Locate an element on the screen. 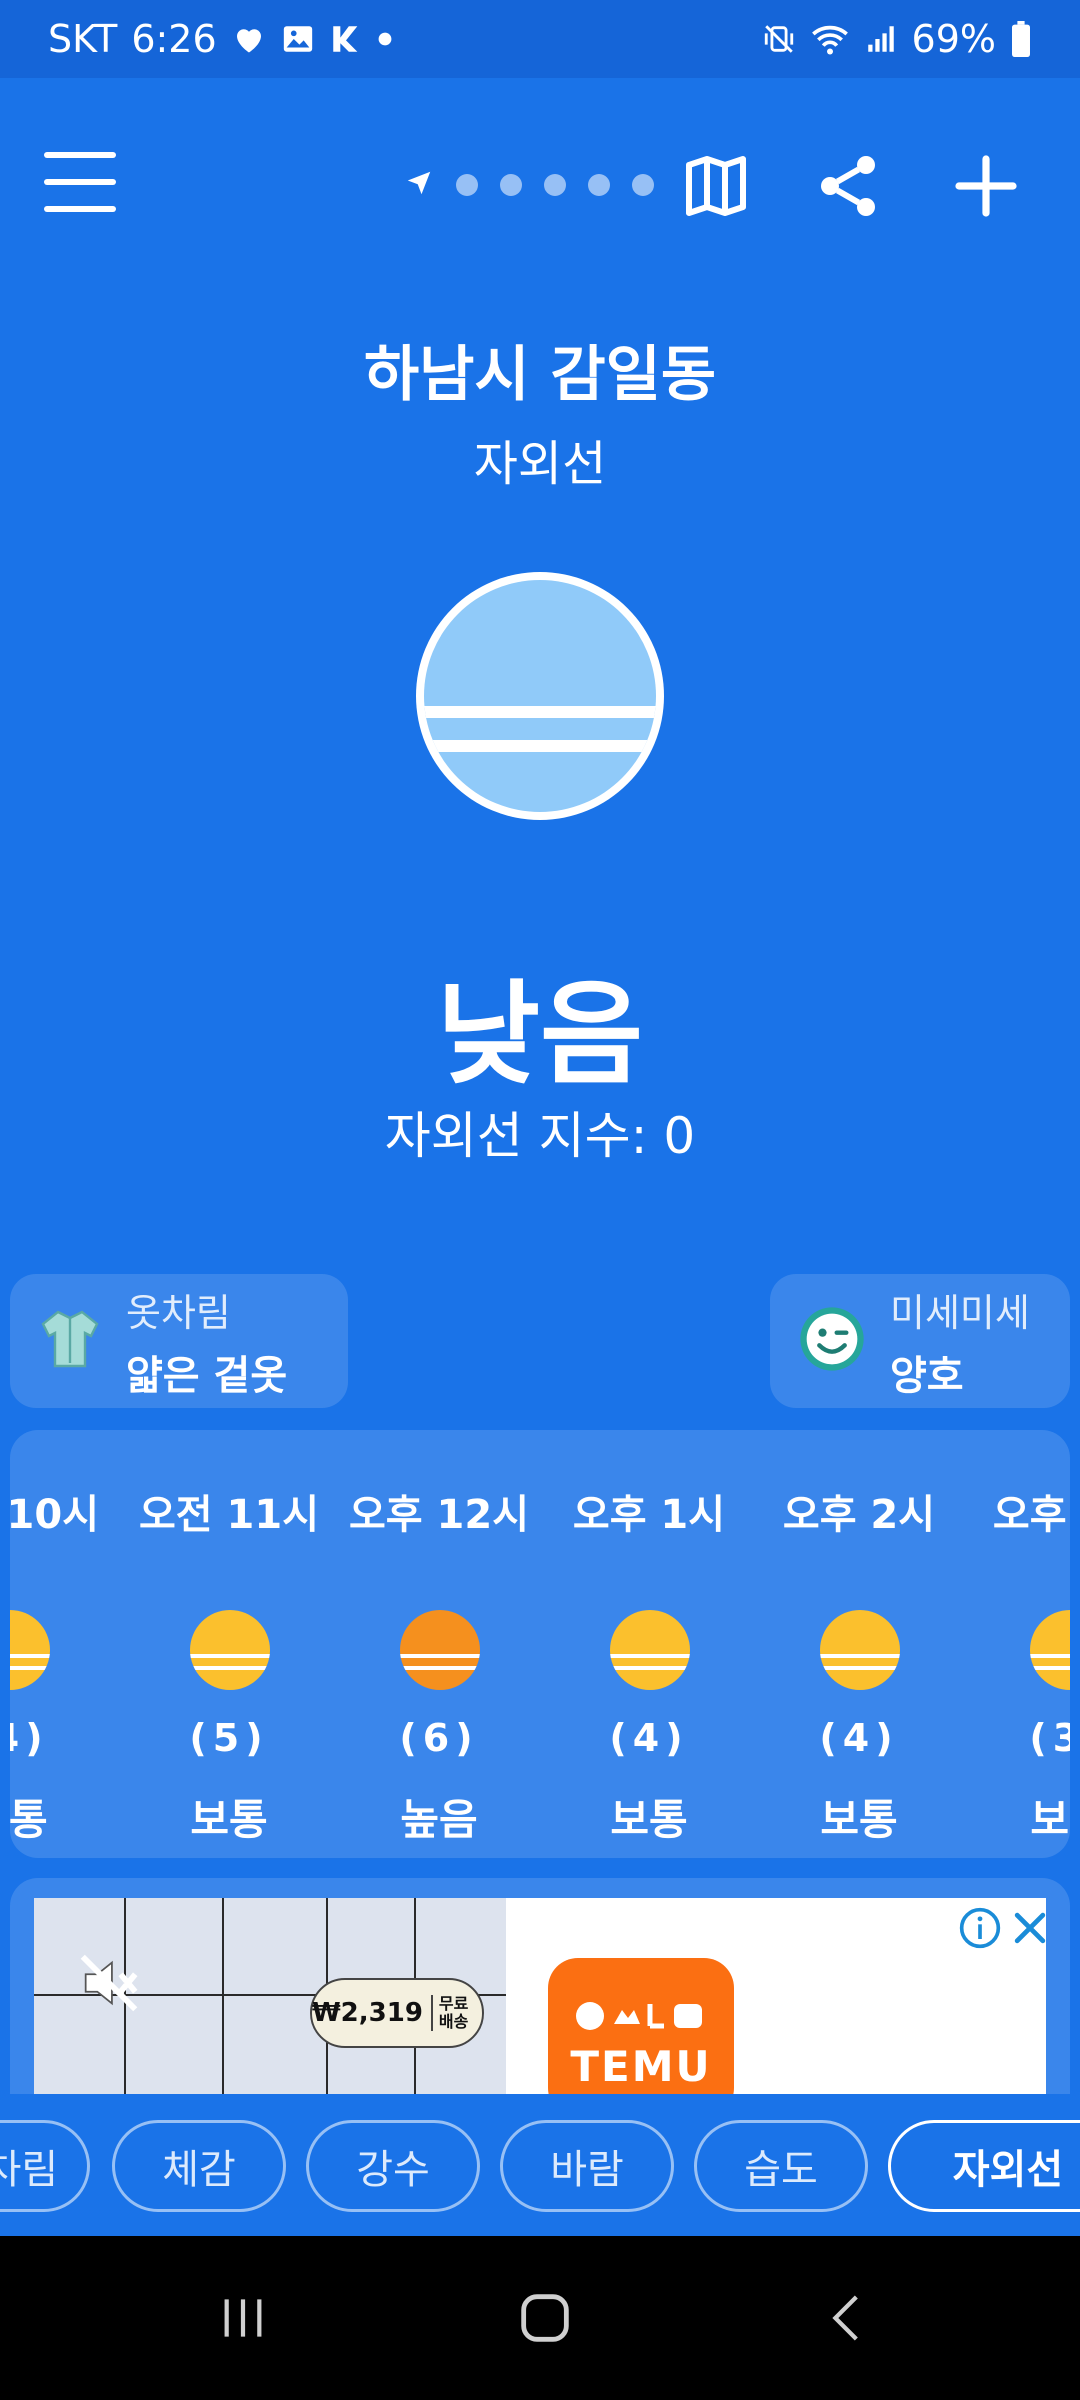  hour-time: 오후 12시 is located at coordinates (439, 1515).